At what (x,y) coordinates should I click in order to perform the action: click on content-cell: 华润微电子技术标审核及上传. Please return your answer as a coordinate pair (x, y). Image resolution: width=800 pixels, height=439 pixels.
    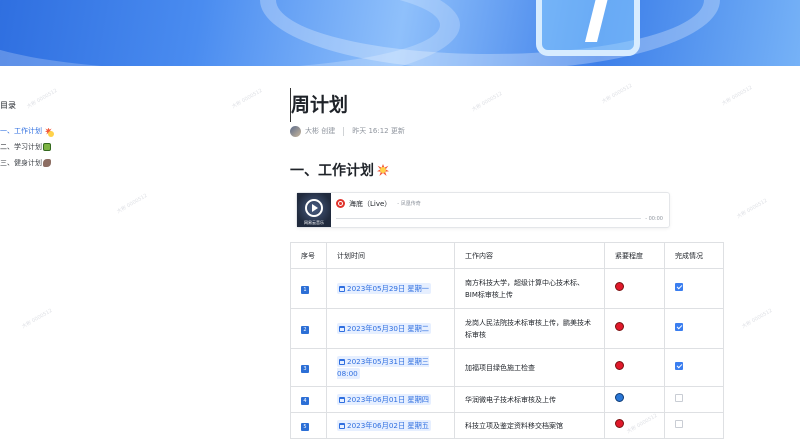
    Looking at the image, I should click on (529, 399).